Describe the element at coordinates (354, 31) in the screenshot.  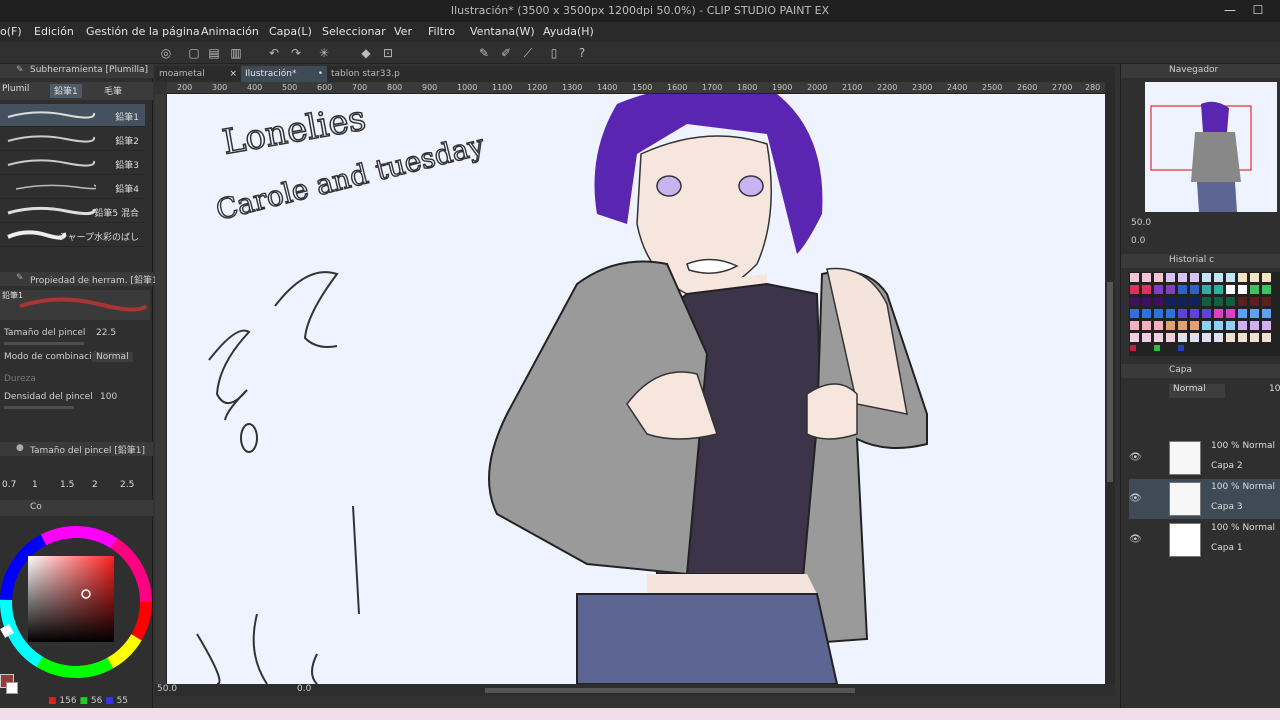
I see `menu-select: Seleccionar` at that location.